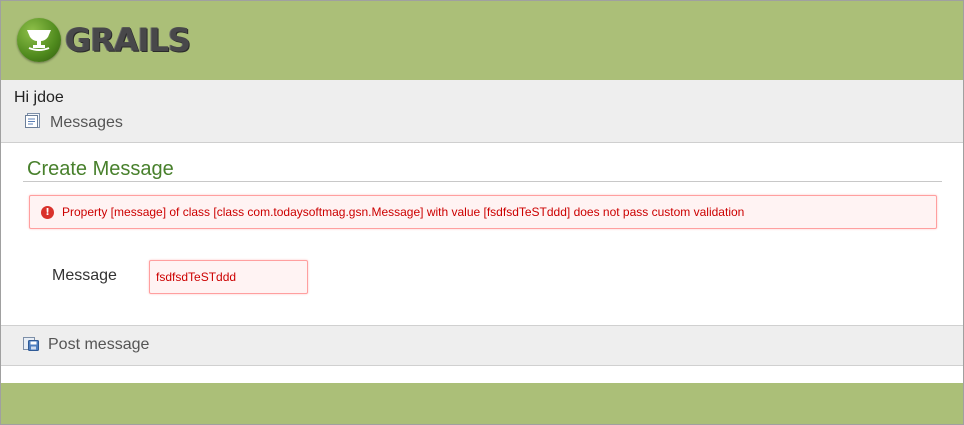 This screenshot has height=425, width=964. What do you see at coordinates (482, 403) in the screenshot?
I see `footer` at bounding box center [482, 403].